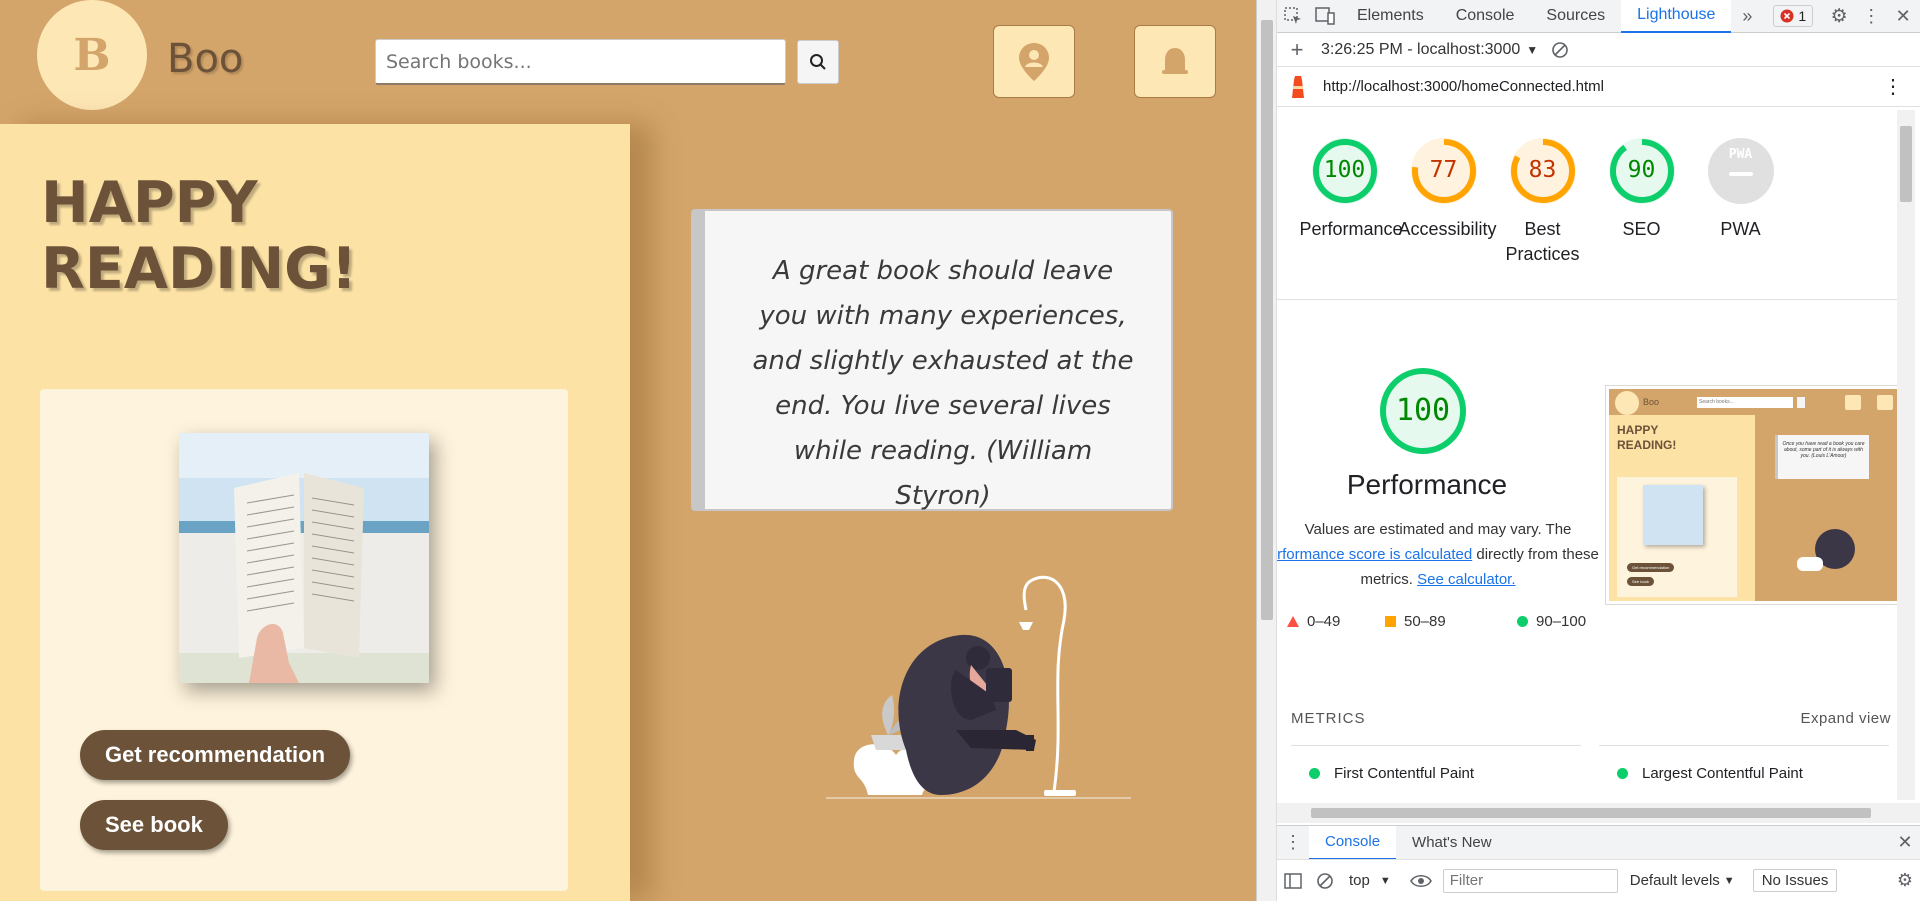 The width and height of the screenshot is (1920, 901). I want to click on live-expression-button, so click(1421, 880).